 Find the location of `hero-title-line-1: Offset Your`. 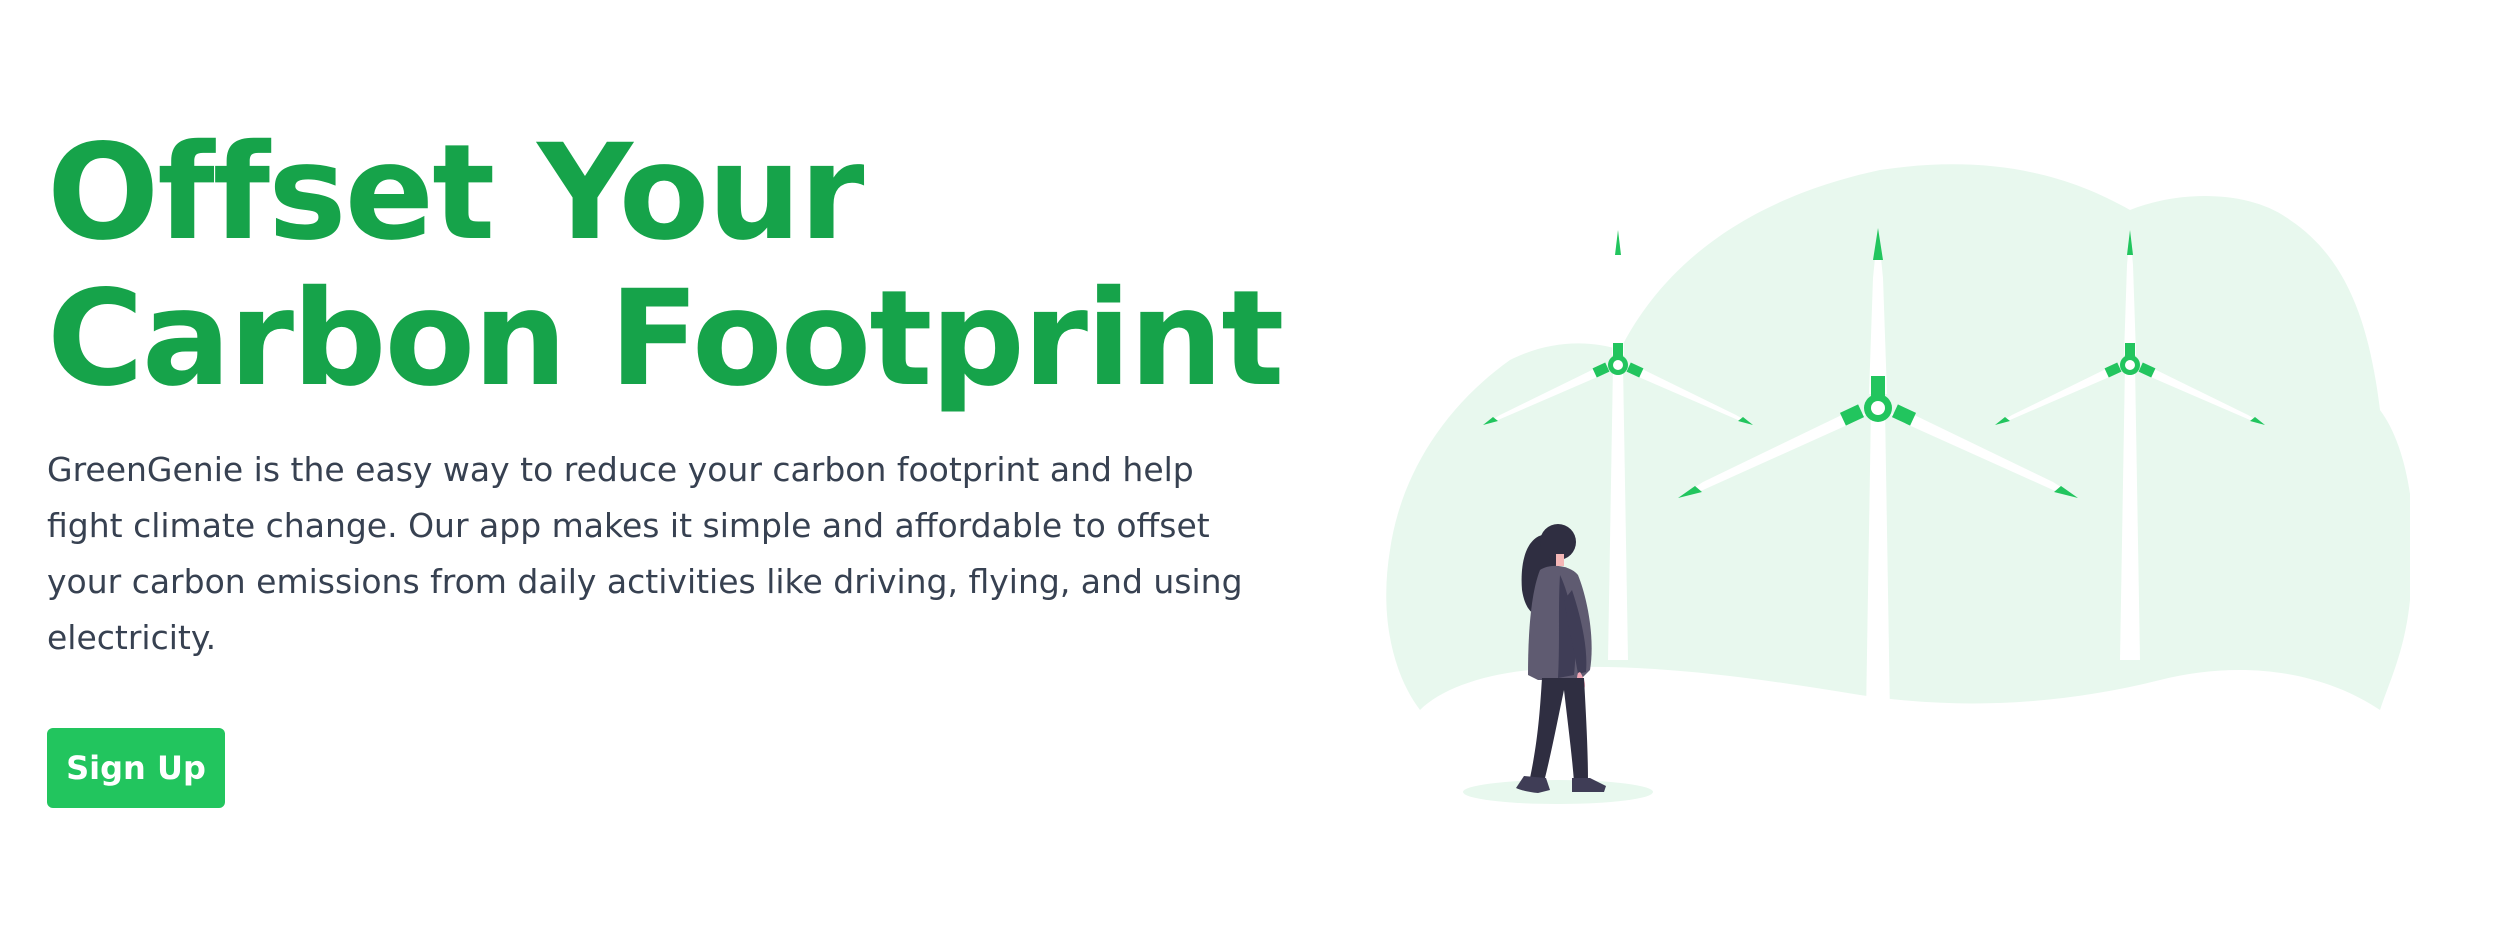

hero-title-line-1: Offset Your is located at coordinates (455, 193).